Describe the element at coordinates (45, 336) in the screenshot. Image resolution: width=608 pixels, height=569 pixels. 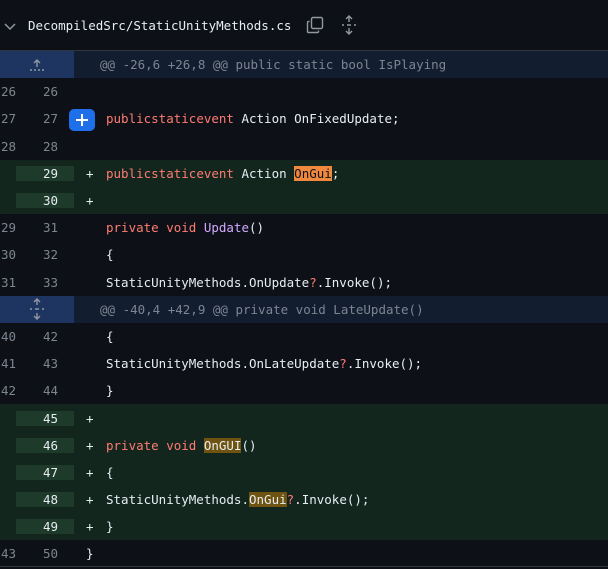
I see `new-line-number: 42` at that location.